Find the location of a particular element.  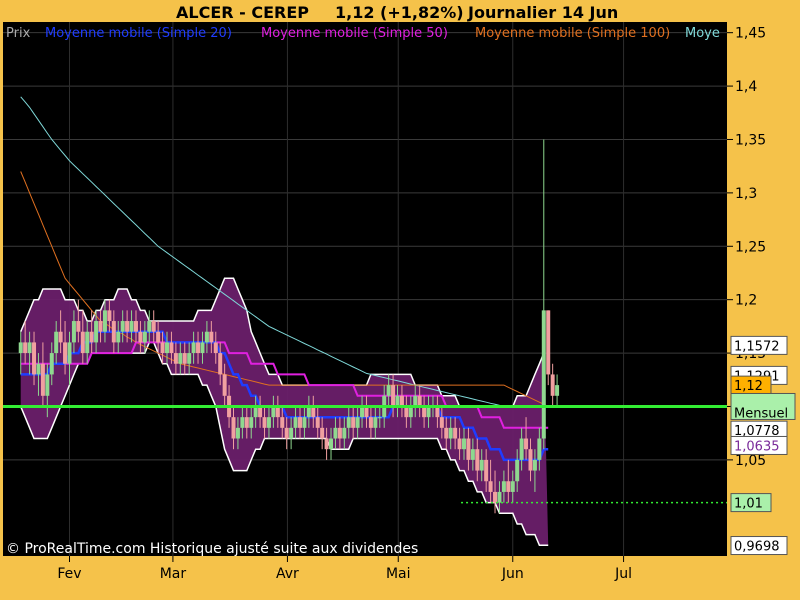

price-tag-label: 1,01 is located at coordinates (748, 504).